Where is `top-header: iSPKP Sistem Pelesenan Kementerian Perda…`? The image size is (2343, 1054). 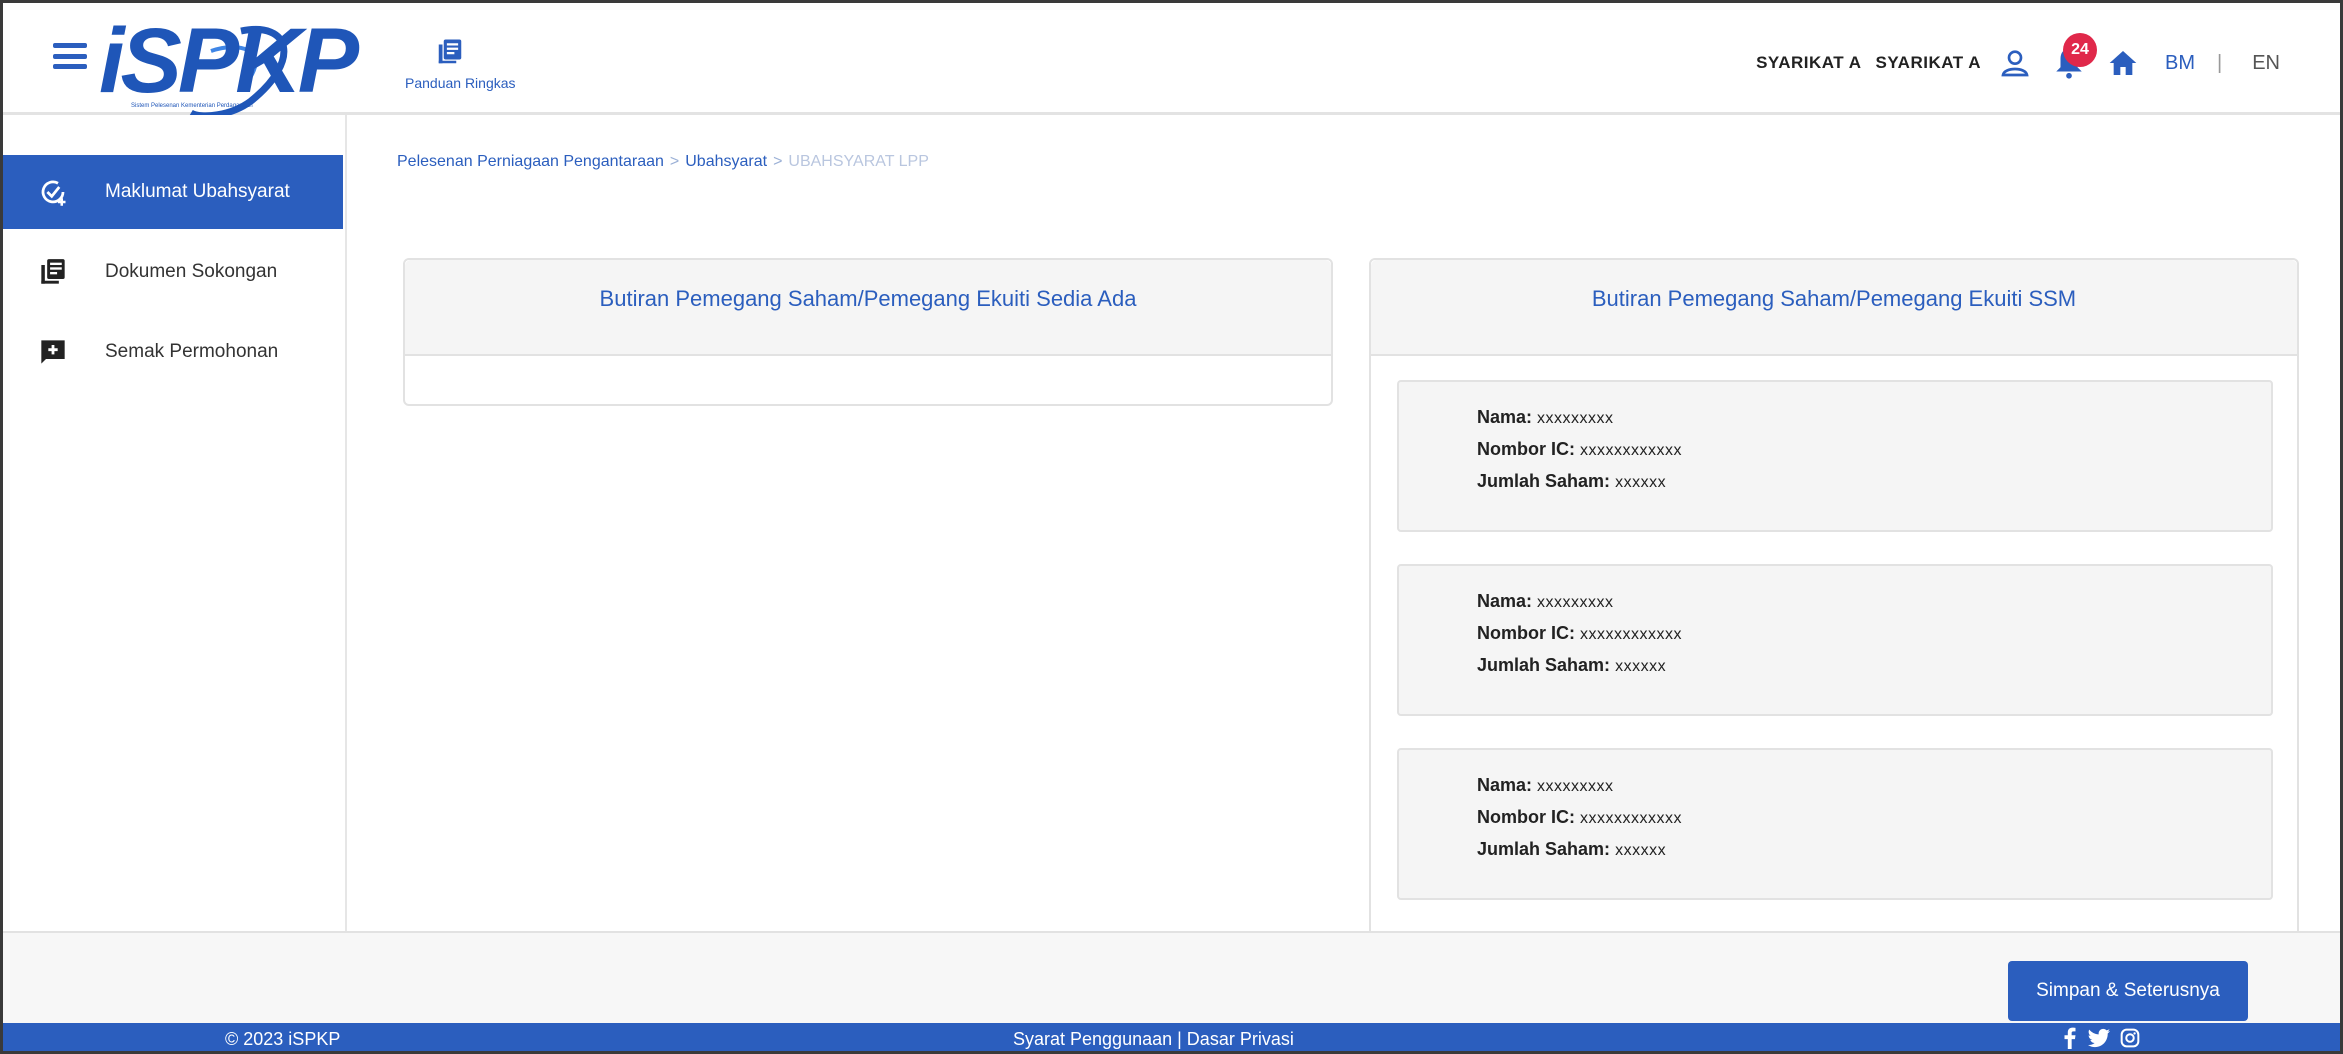
top-header: iSPKP Sistem Pelesenan Kementerian Perda… is located at coordinates (1171, 61).